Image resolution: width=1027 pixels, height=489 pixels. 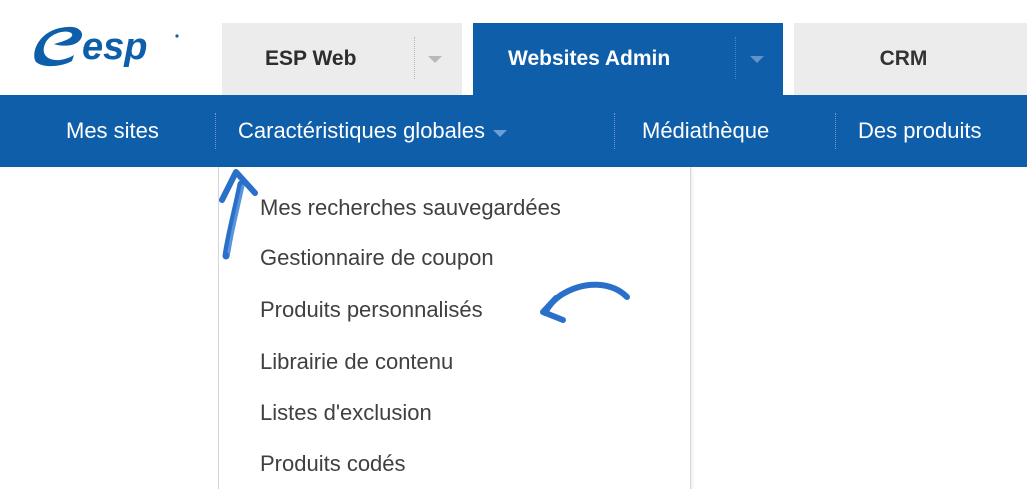 I want to click on menu-item-saved-searches: Mes recherches sauvegardées, so click(x=410, y=208).